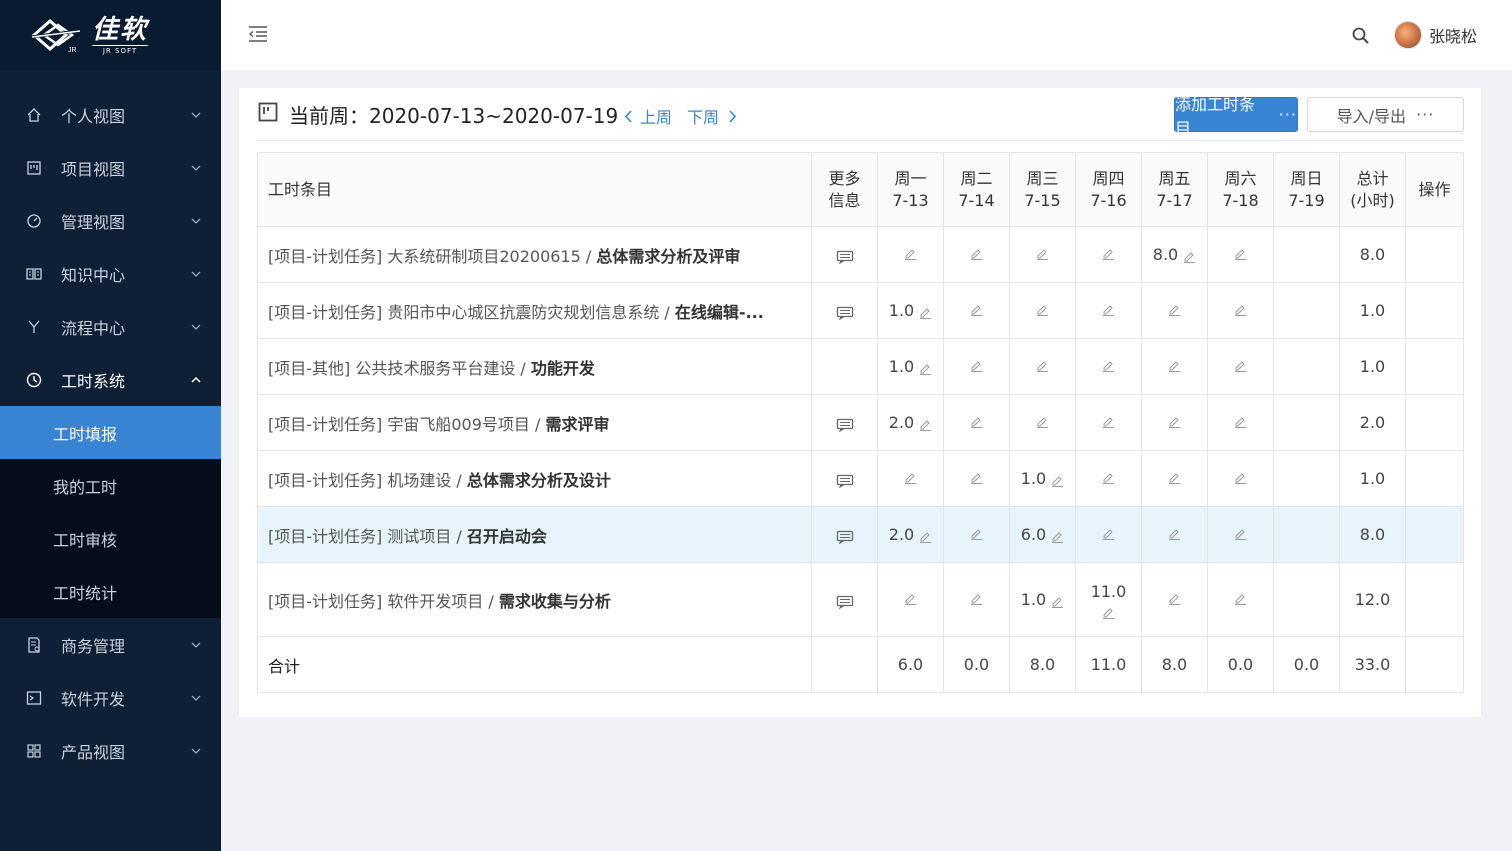 The image size is (1512, 851). What do you see at coordinates (110, 697) in the screenshot?
I see `sidebar-item-software-development: 软件开发` at bounding box center [110, 697].